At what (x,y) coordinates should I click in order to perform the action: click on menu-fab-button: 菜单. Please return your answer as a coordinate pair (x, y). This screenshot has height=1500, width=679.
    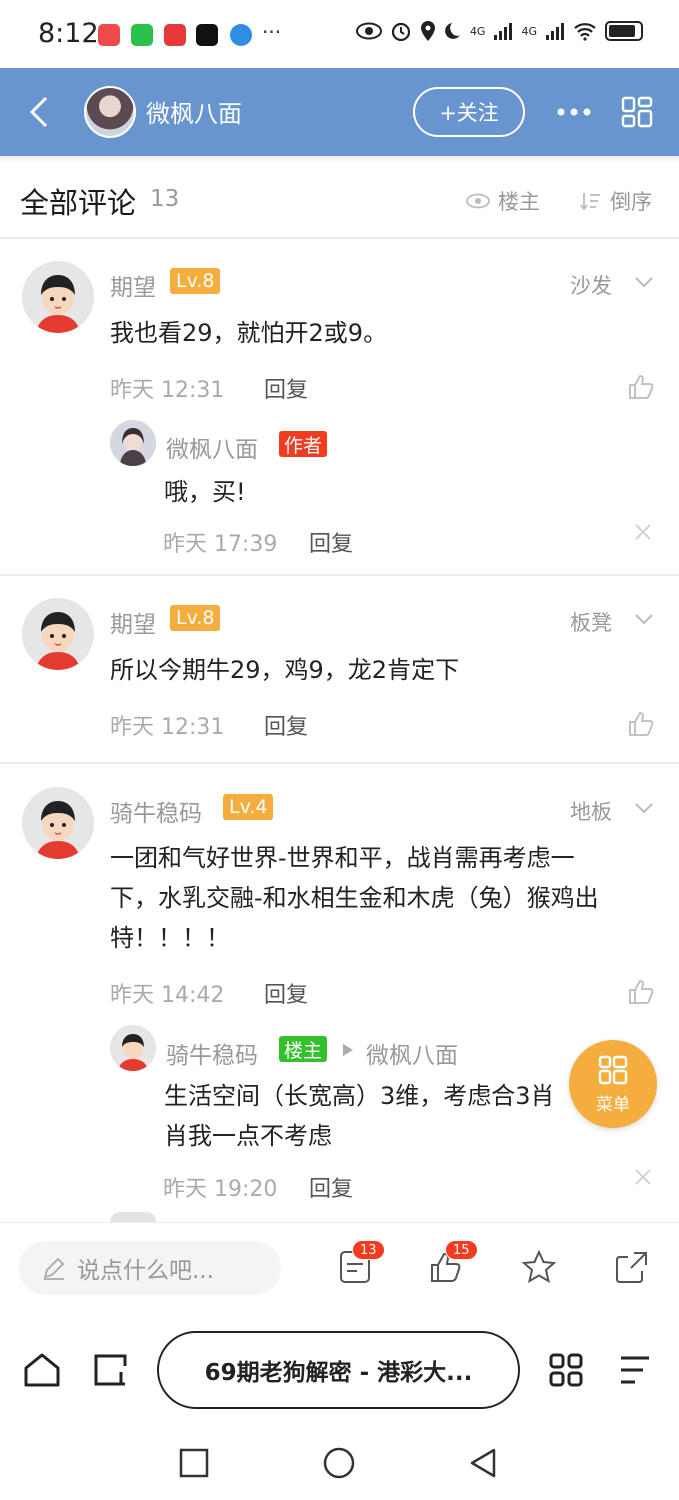
    Looking at the image, I should click on (613, 1084).